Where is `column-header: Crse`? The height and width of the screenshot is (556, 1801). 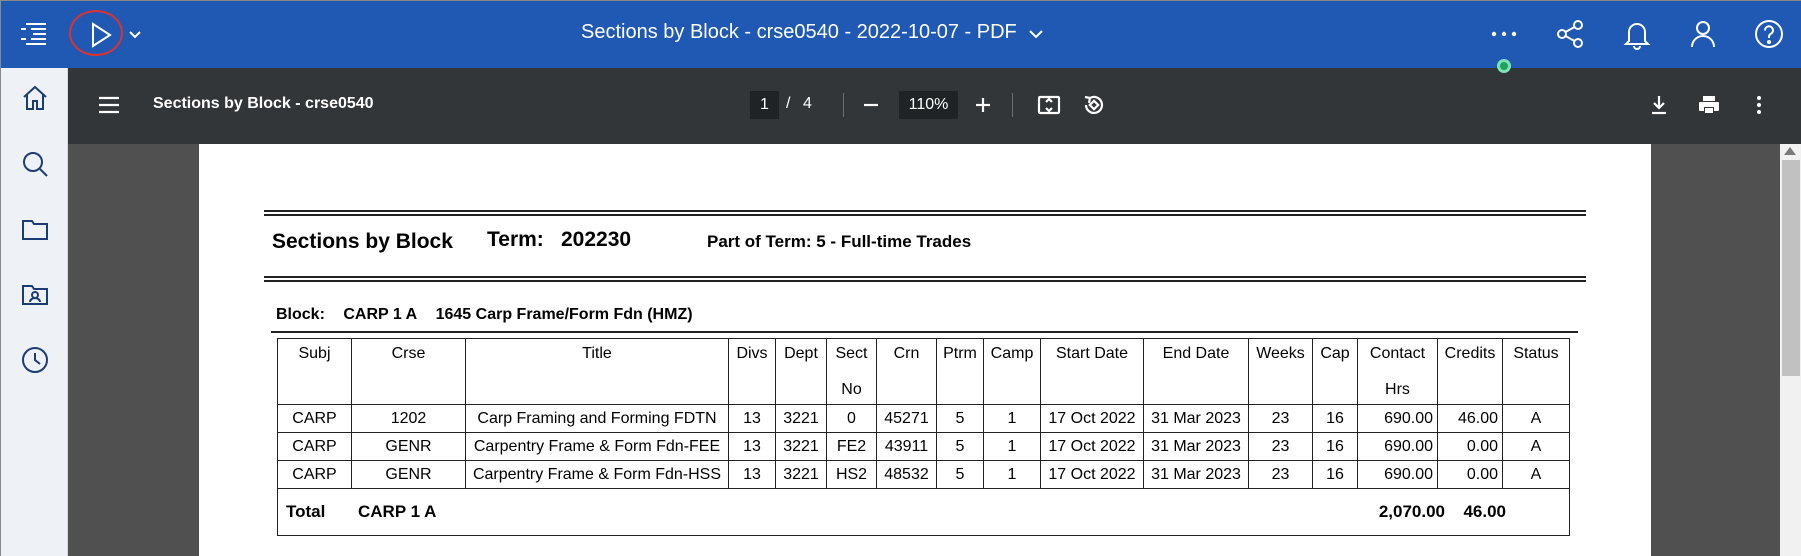 column-header: Crse is located at coordinates (408, 371).